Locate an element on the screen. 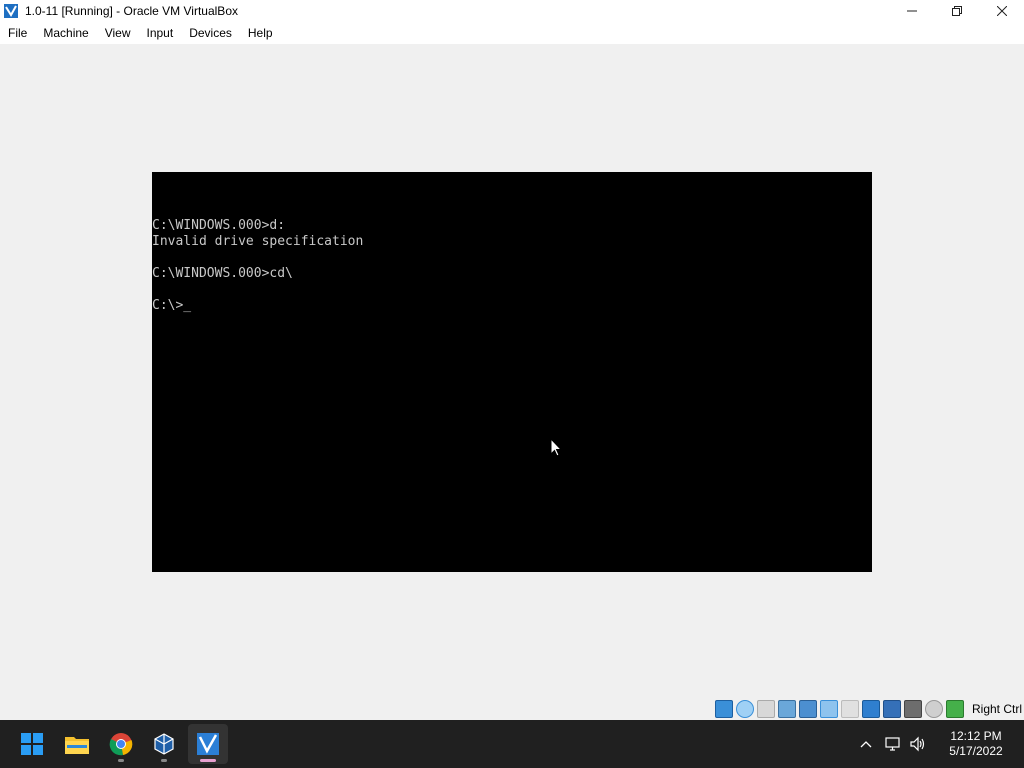 This screenshot has height=768, width=1024. taskbar-virtualbox-manager is located at coordinates (164, 744).